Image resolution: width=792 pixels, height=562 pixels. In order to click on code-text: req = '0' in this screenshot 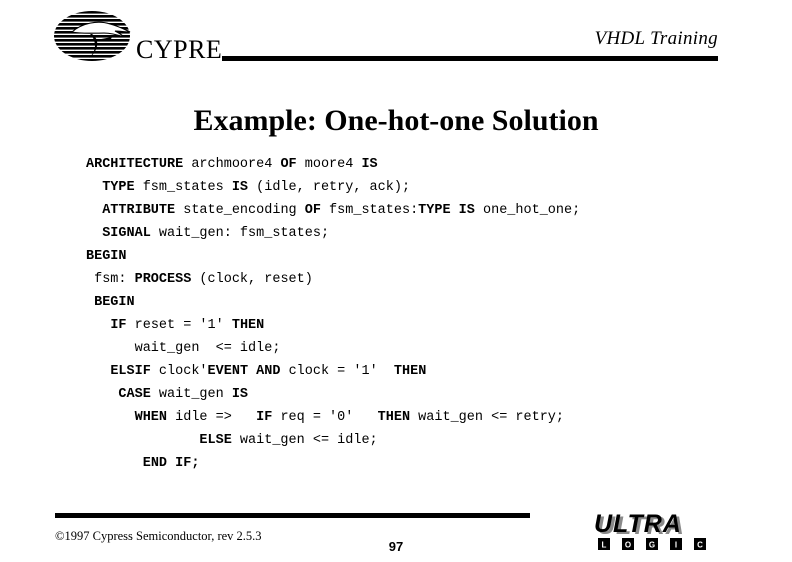, I will do `click(325, 417)`.